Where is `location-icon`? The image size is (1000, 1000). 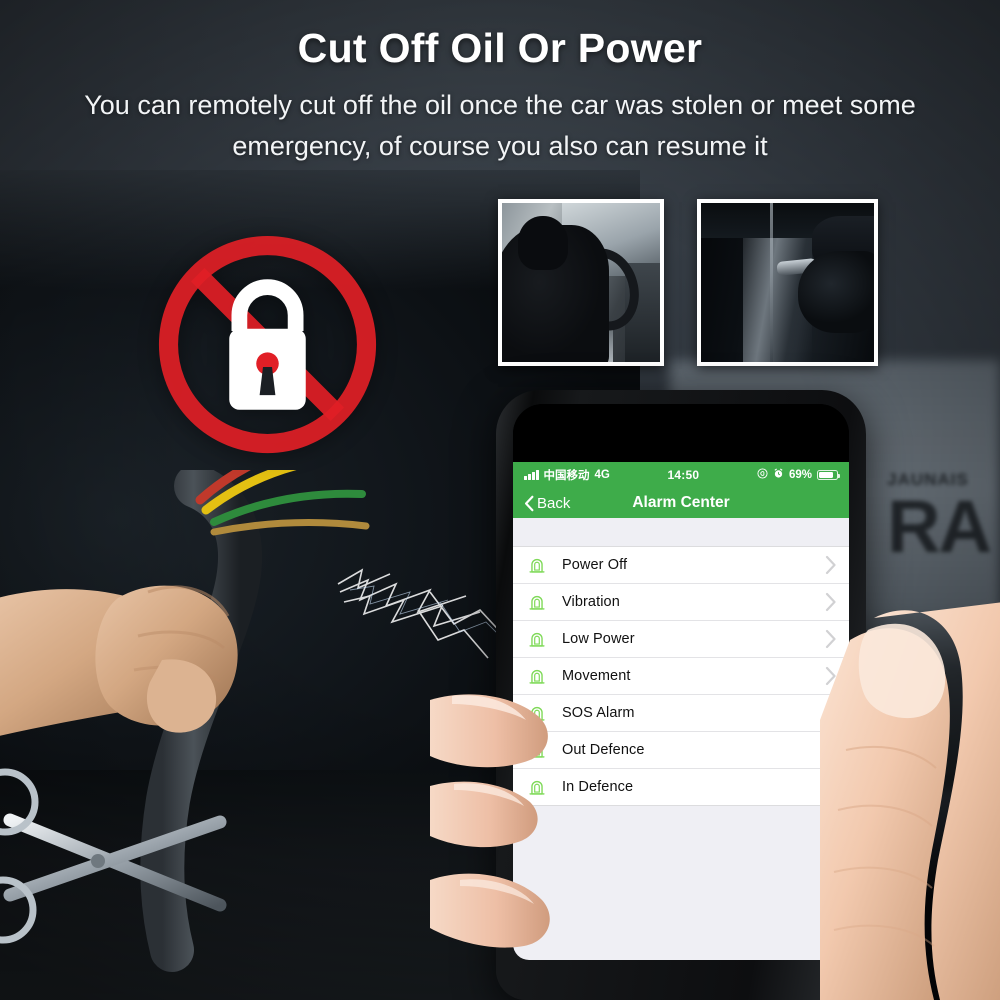
location-icon is located at coordinates (762, 475).